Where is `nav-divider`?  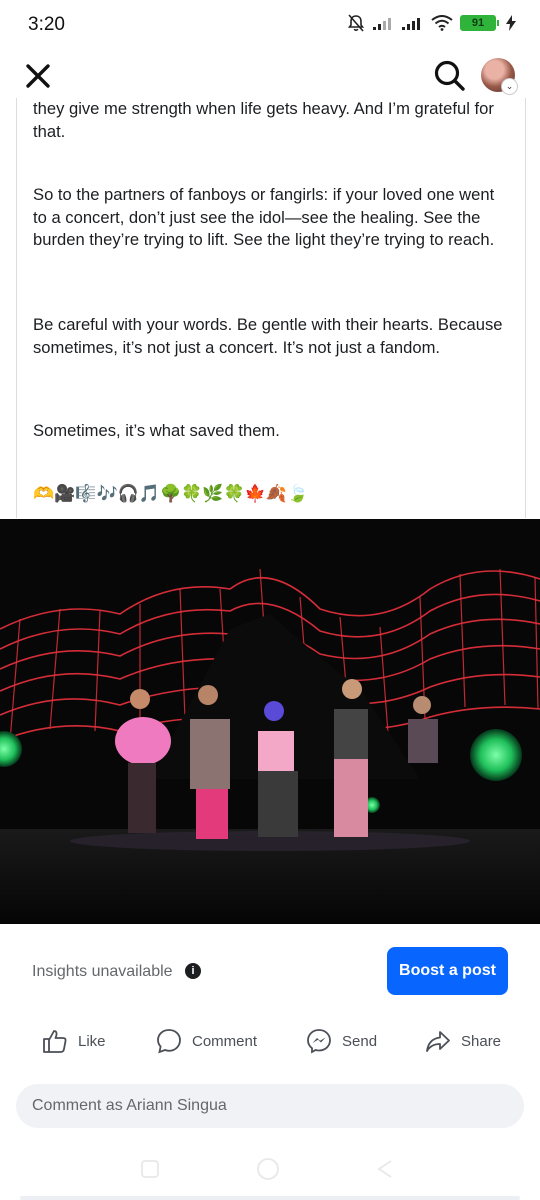 nav-divider is located at coordinates (270, 1198).